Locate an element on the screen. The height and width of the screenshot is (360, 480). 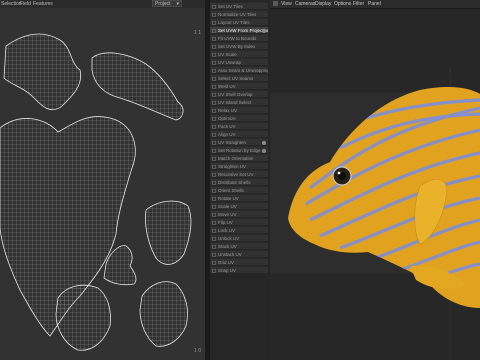
command-item: Unstack UV is located at coordinates (239, 253).